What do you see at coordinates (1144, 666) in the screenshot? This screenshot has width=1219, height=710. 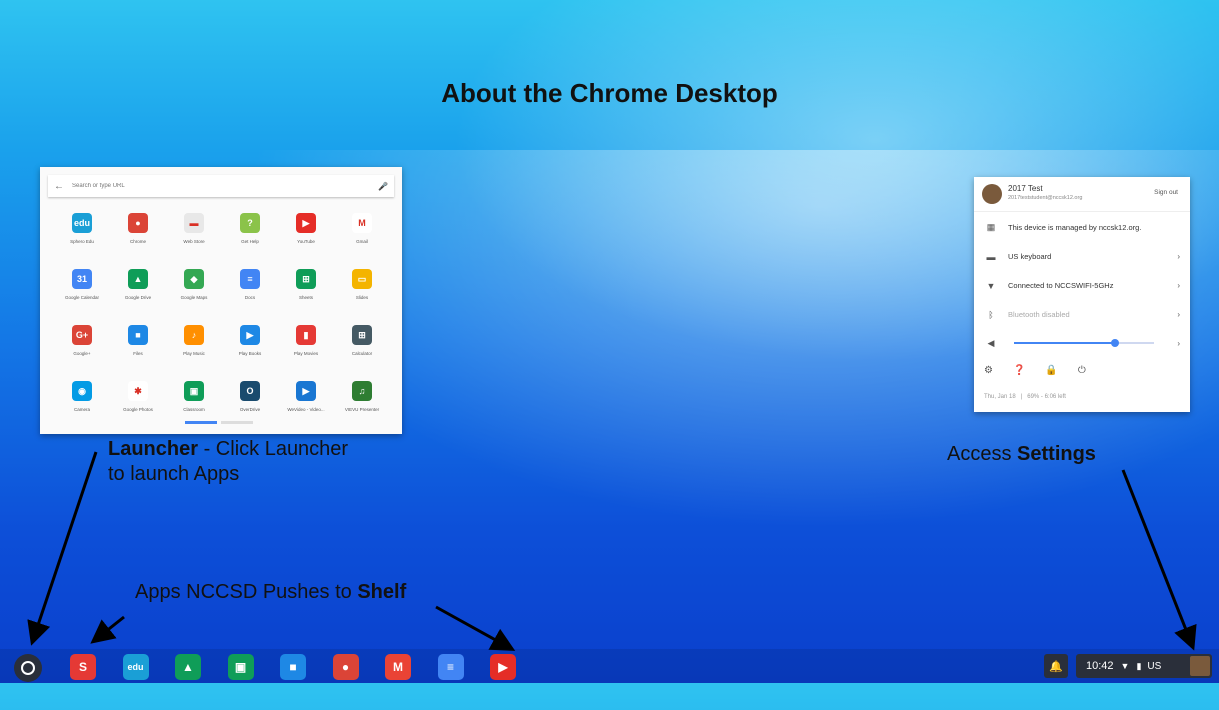 I see `status-tray: 10:42 ▼ ▮ US` at bounding box center [1144, 666].